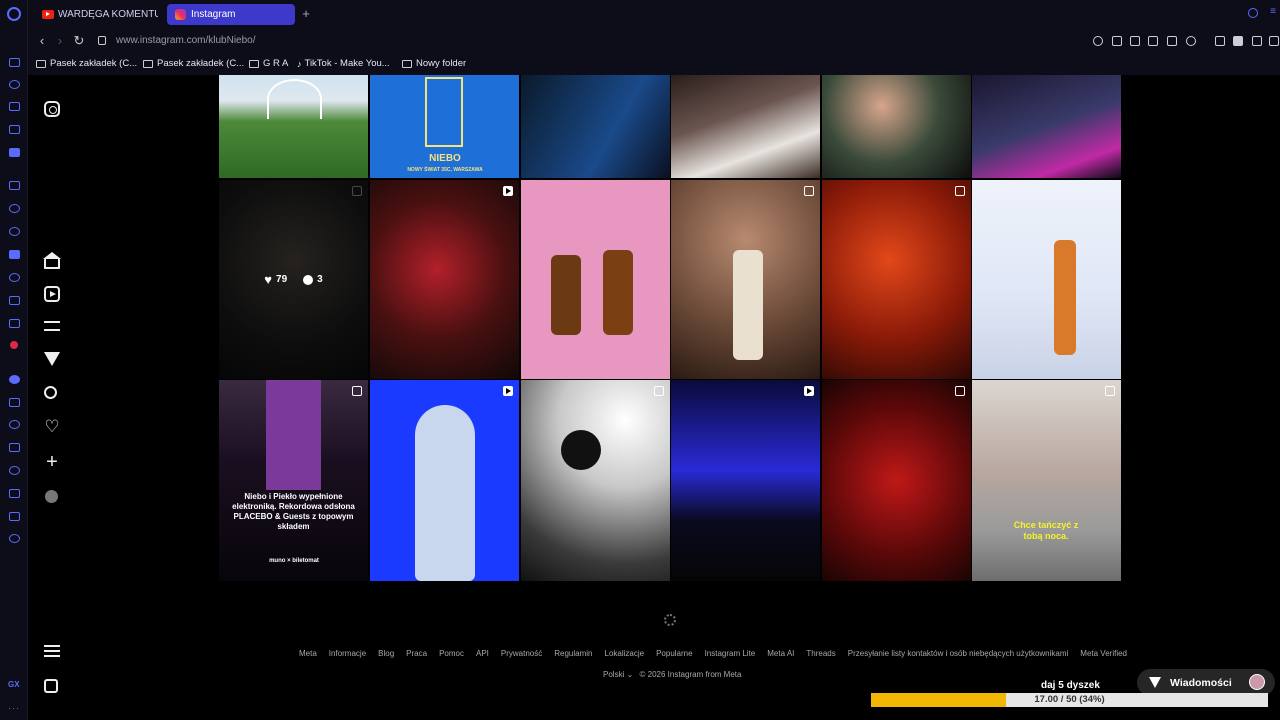 Image resolution: width=1280 pixels, height=720 pixels. What do you see at coordinates (14, 402) in the screenshot?
I see `sidebar-play-icon` at bounding box center [14, 402].